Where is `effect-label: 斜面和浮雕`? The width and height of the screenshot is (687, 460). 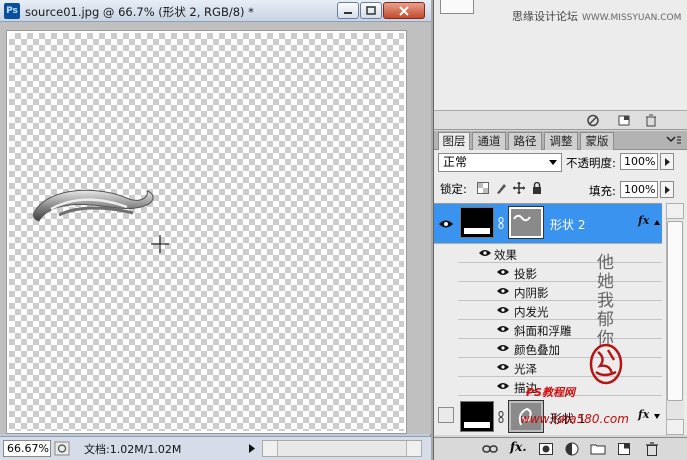
effect-label: 斜面和浮雕 is located at coordinates (543, 331).